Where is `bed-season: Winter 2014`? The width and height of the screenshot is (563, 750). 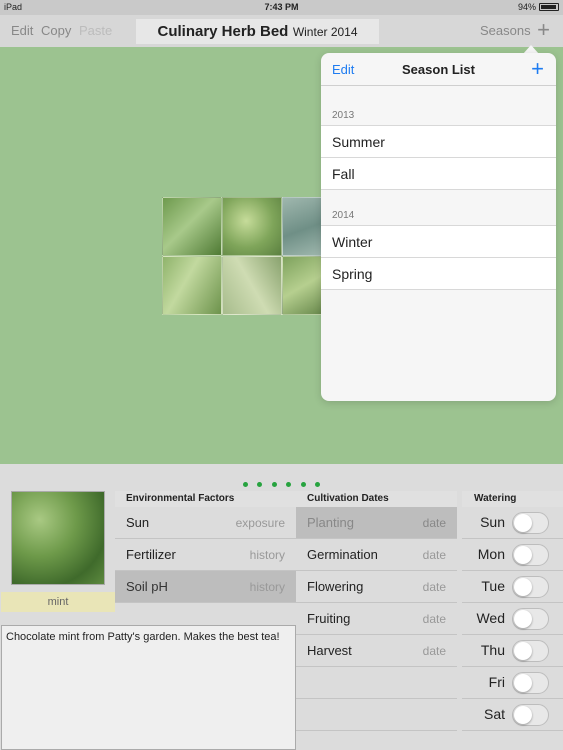 bed-season: Winter 2014 is located at coordinates (325, 32).